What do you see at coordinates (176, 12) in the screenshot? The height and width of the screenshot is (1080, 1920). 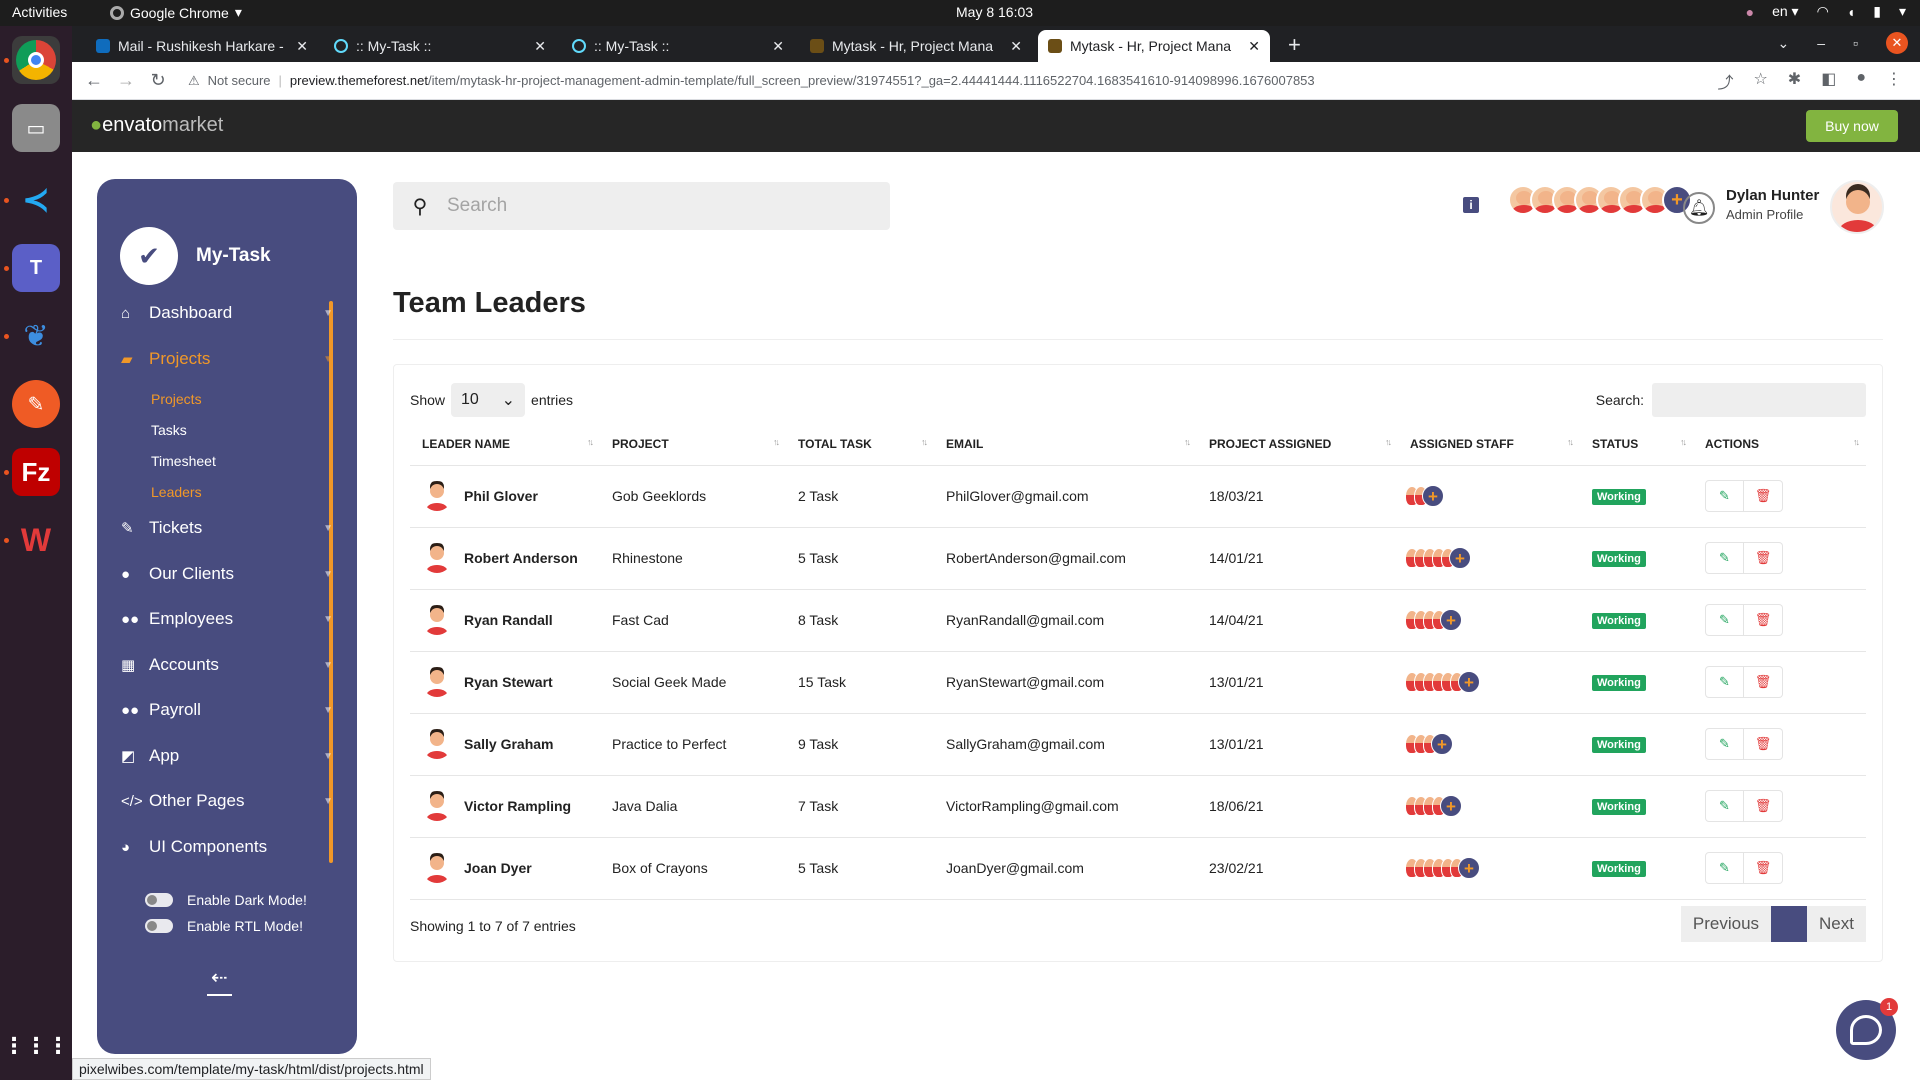 I see `app-menu: Google Chrome ▾` at bounding box center [176, 12].